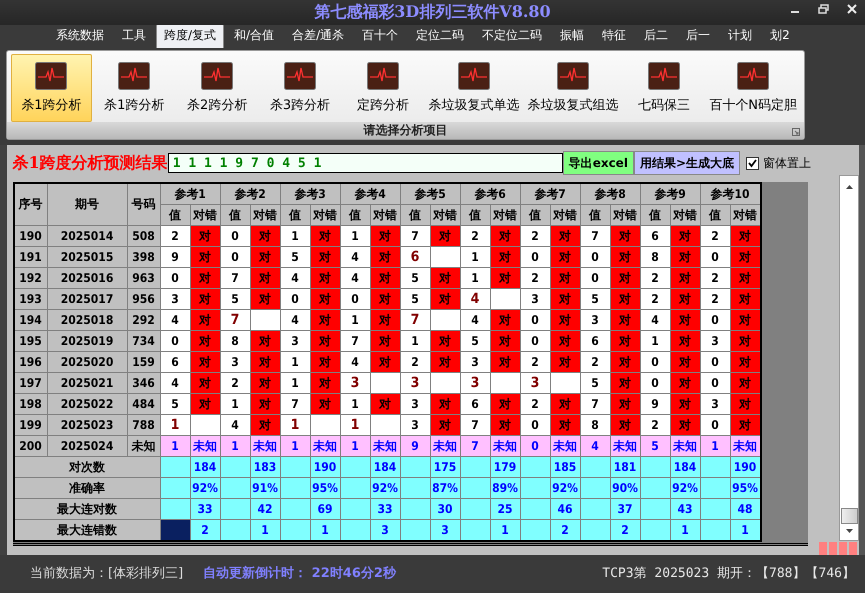  What do you see at coordinates (572, 76) in the screenshot?
I see `heart-monitor-icon` at bounding box center [572, 76].